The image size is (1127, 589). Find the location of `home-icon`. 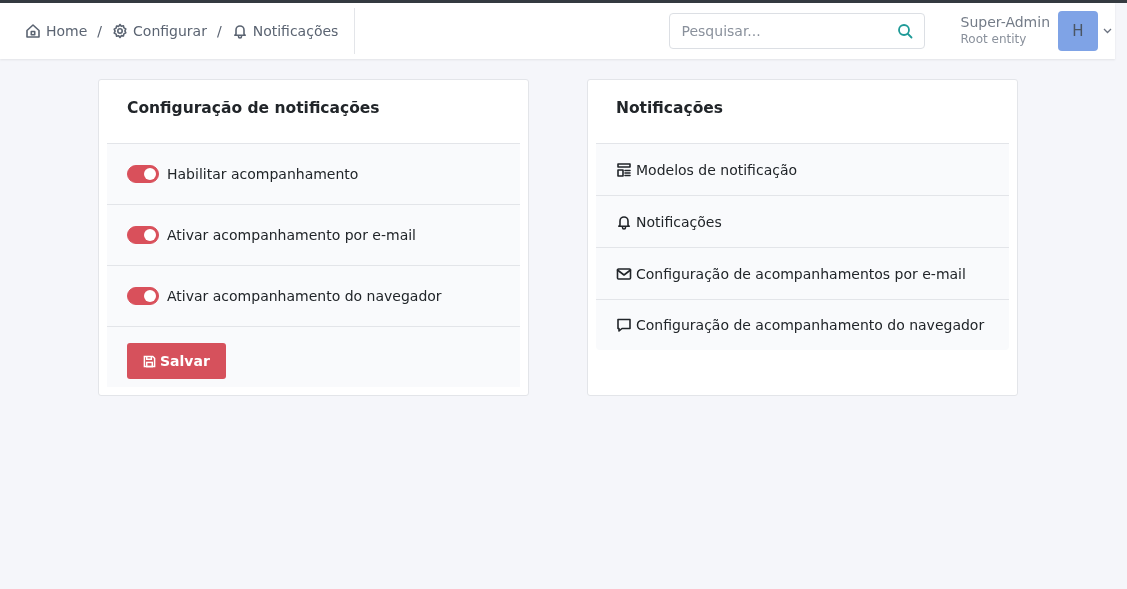

home-icon is located at coordinates (33, 31).